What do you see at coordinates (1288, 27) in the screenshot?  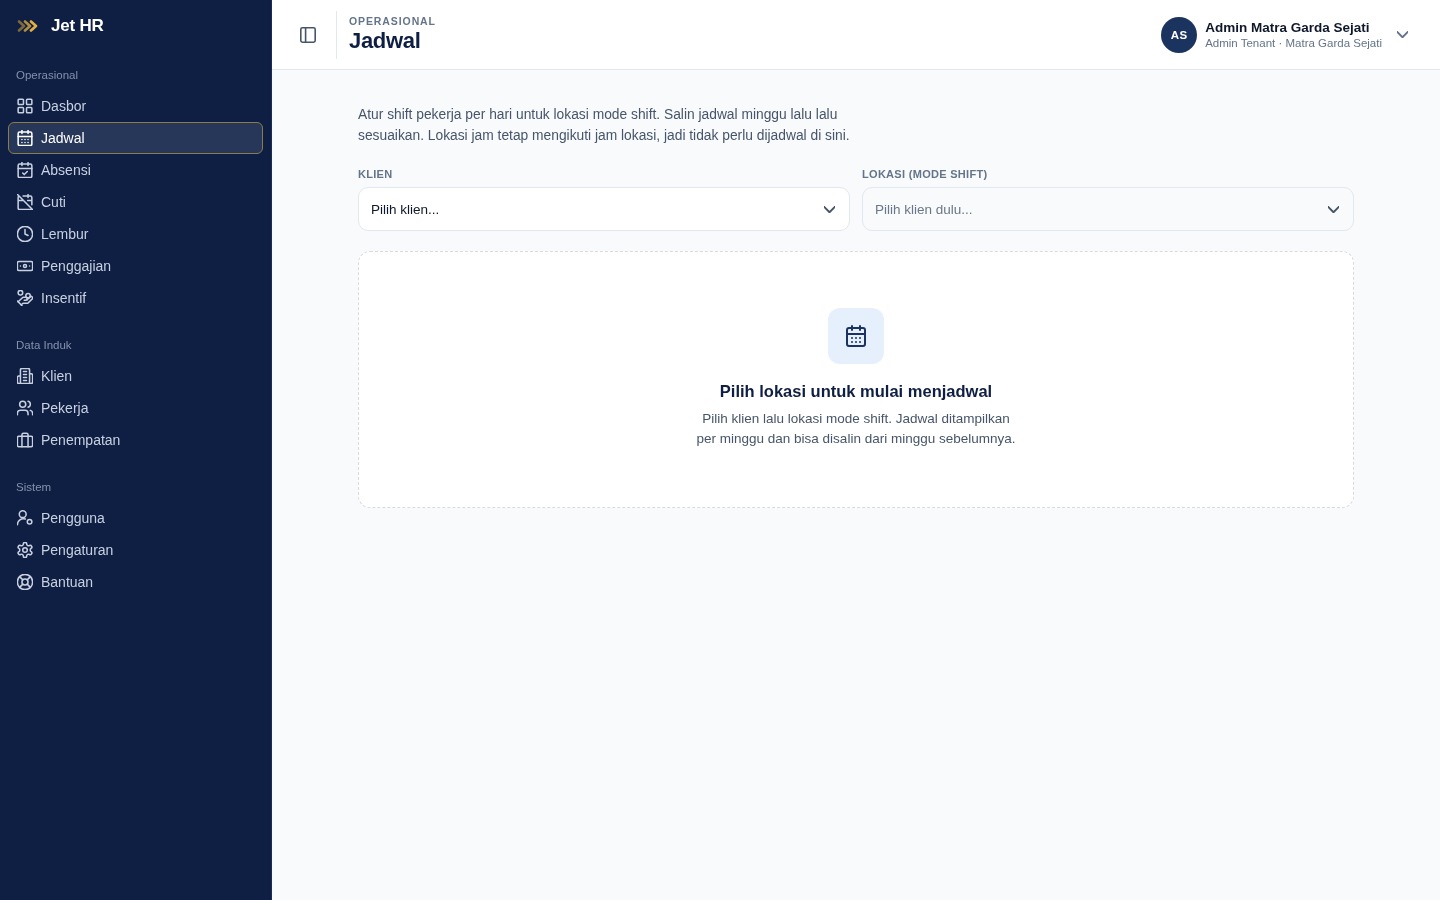 I see `user-name: Admin Matra Garda Sejati` at bounding box center [1288, 27].